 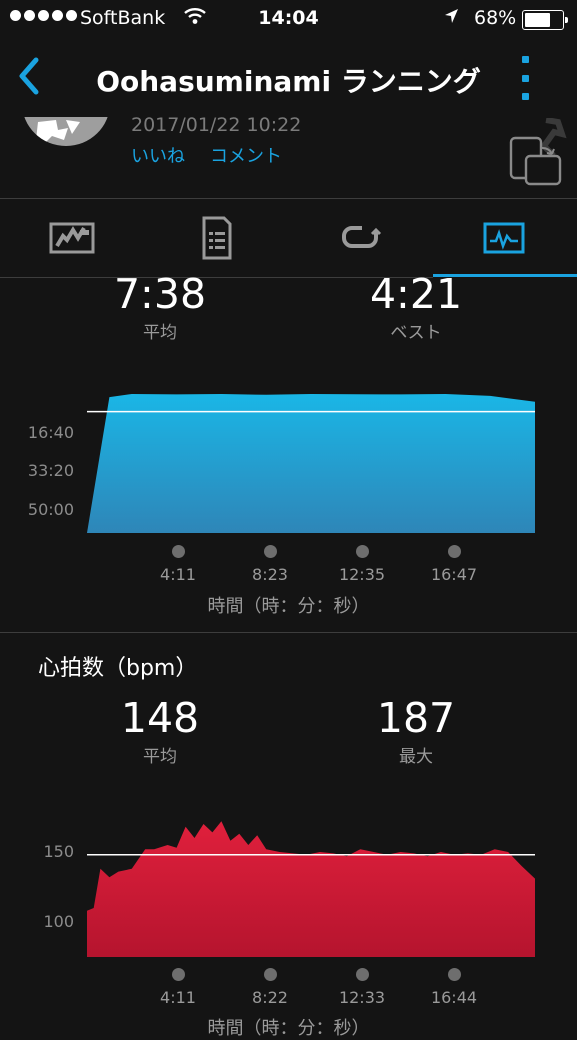 What do you see at coordinates (50, 509) in the screenshot?
I see `pace-y-tick-label: 50:00` at bounding box center [50, 509].